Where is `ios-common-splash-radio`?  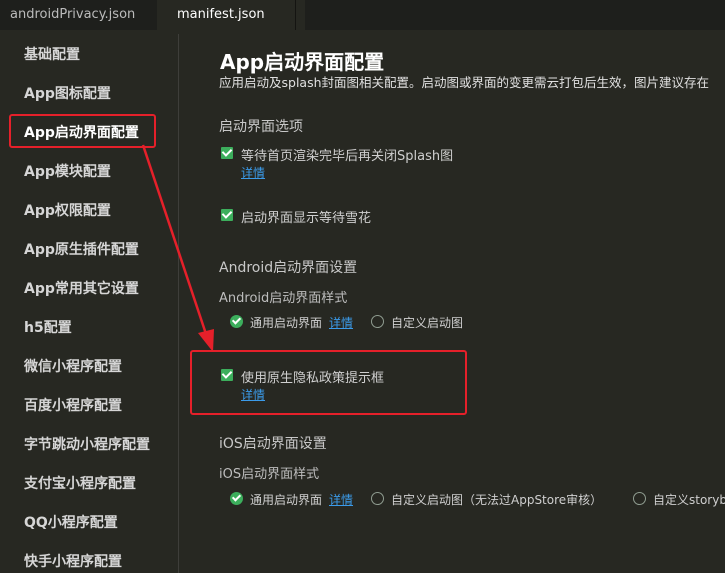
ios-common-splash-radio is located at coordinates (236, 498).